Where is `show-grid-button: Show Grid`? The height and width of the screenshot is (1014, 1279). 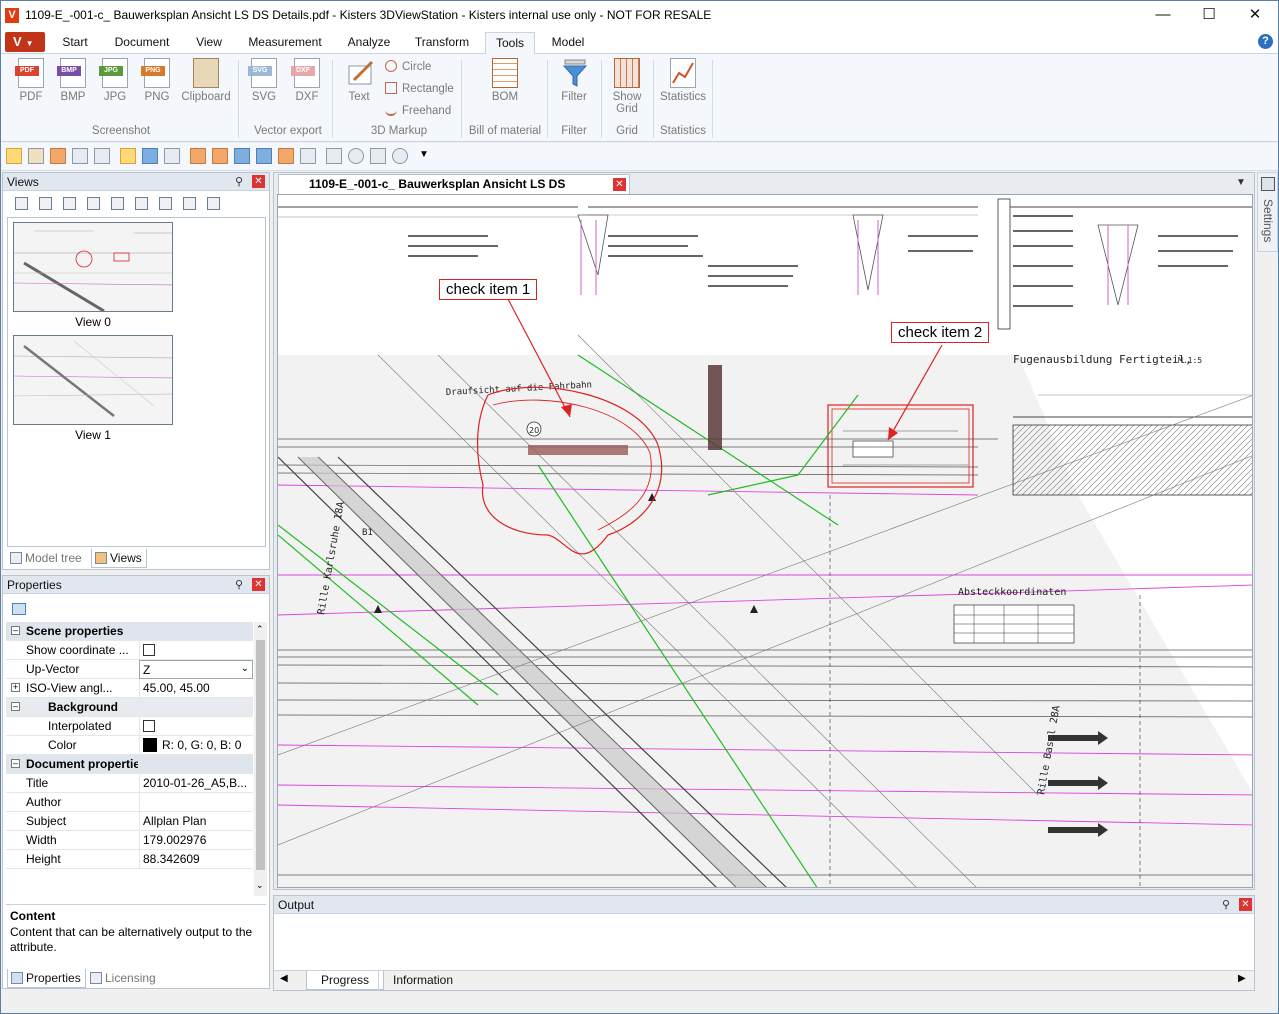 show-grid-button: Show Grid is located at coordinates (627, 86).